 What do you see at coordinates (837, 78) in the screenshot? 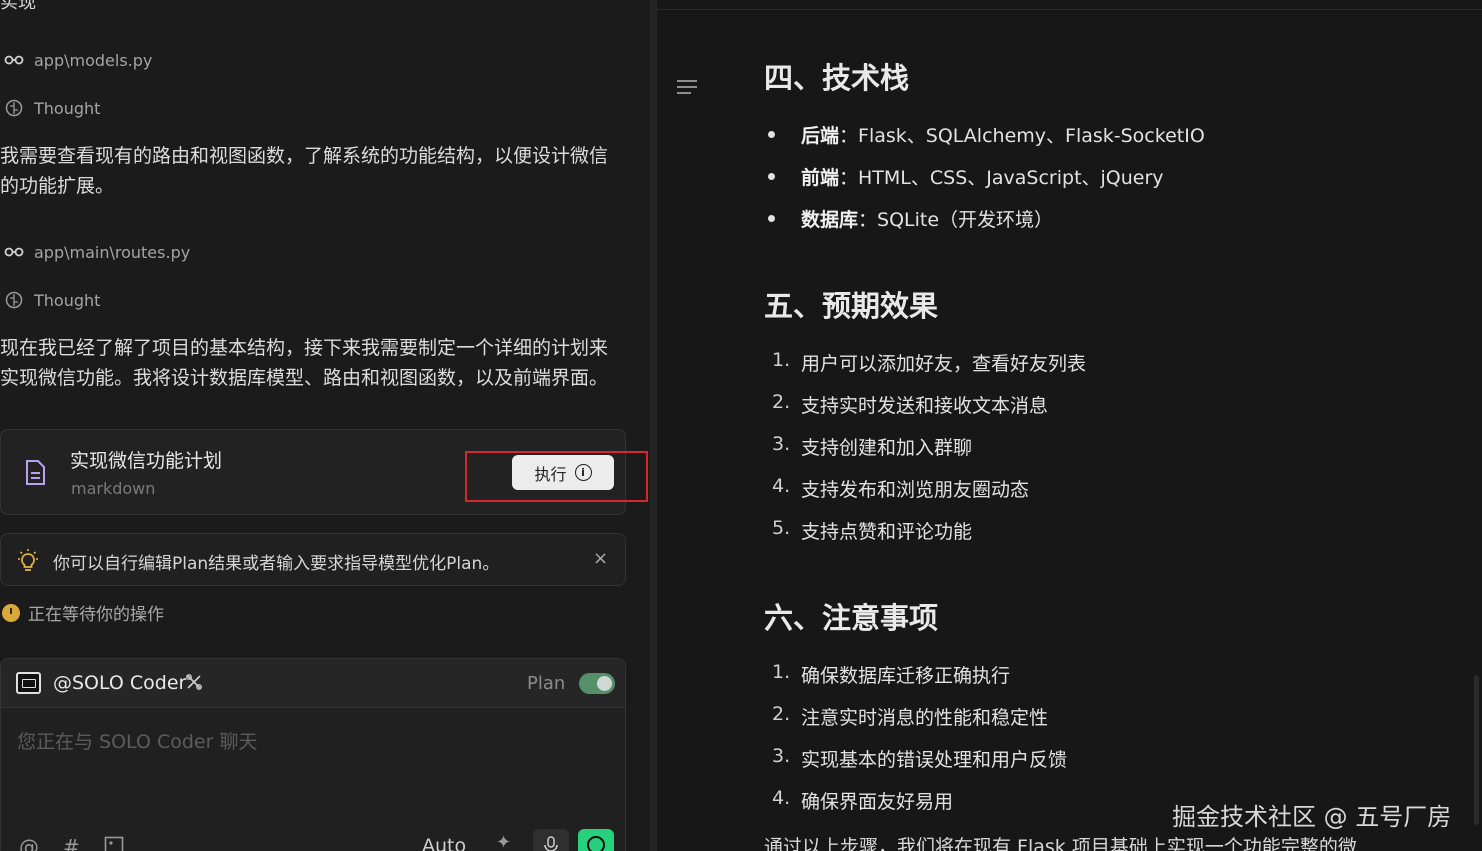
I see `heading-tech-stack: 四、技术栈` at bounding box center [837, 78].